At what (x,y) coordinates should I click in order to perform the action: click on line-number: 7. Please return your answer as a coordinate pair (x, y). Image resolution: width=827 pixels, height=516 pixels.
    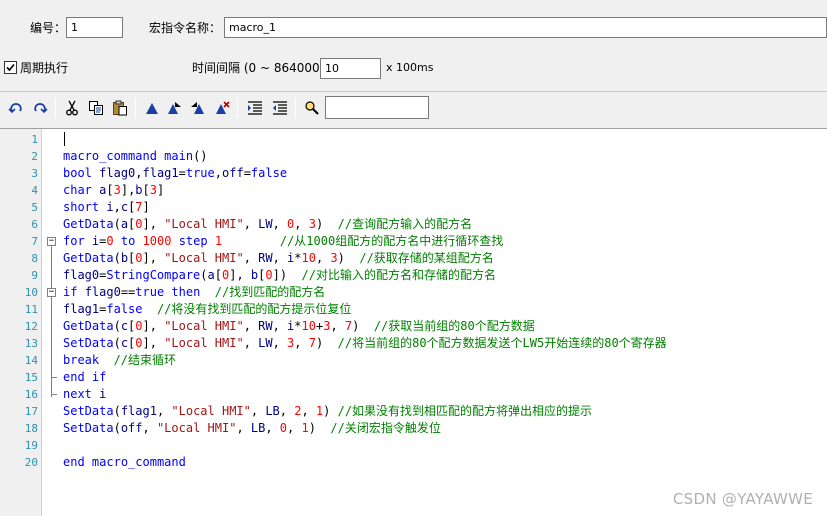
    Looking at the image, I should click on (34, 241).